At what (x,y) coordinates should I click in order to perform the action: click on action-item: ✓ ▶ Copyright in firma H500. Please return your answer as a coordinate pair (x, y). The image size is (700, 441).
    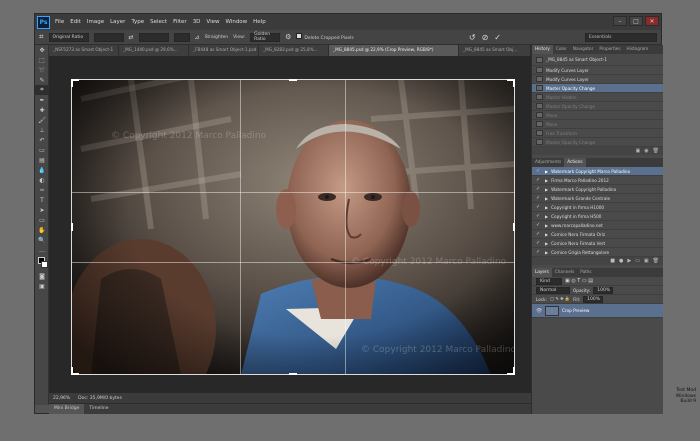
    Looking at the image, I should click on (597, 216).